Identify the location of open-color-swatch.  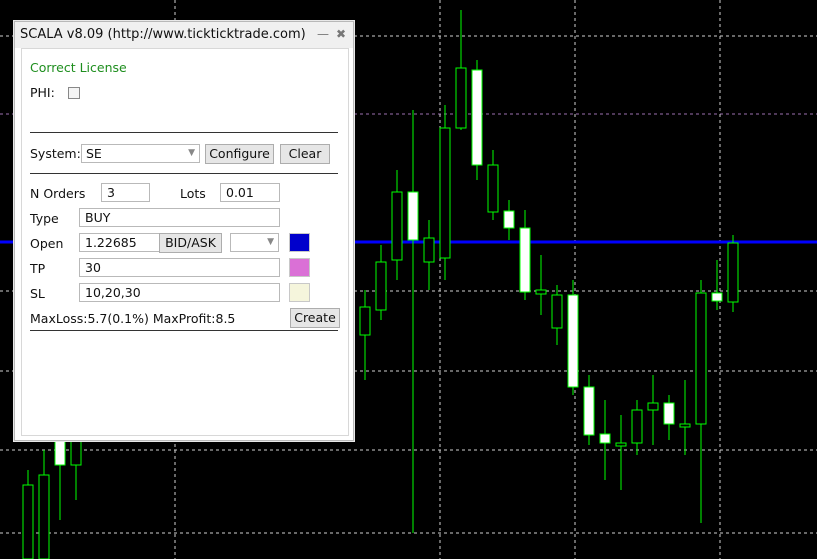
(299, 242).